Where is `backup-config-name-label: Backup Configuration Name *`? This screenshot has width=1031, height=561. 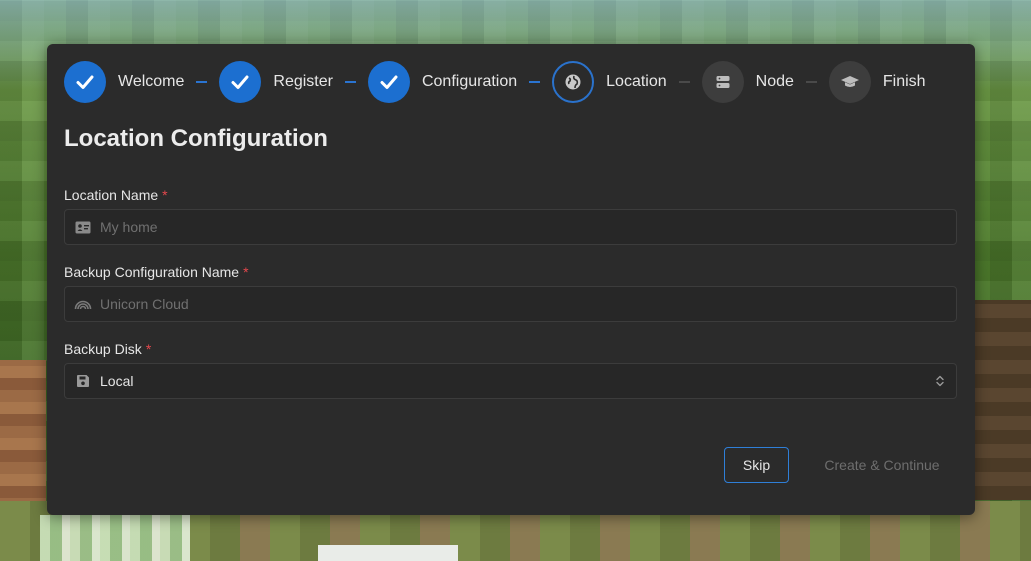 backup-config-name-label: Backup Configuration Name * is located at coordinates (156, 272).